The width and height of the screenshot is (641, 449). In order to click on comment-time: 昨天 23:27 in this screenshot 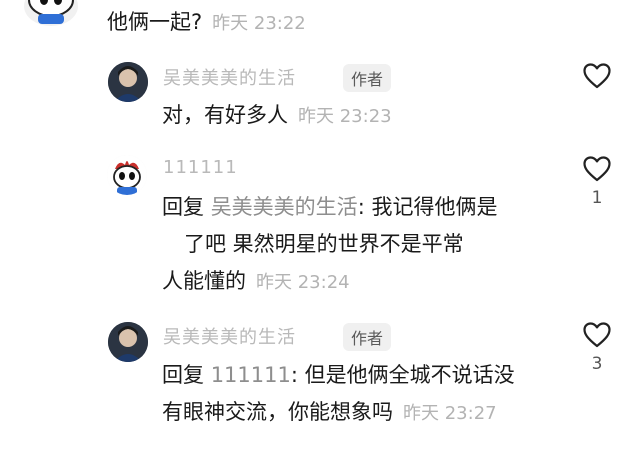, I will do `click(450, 413)`.